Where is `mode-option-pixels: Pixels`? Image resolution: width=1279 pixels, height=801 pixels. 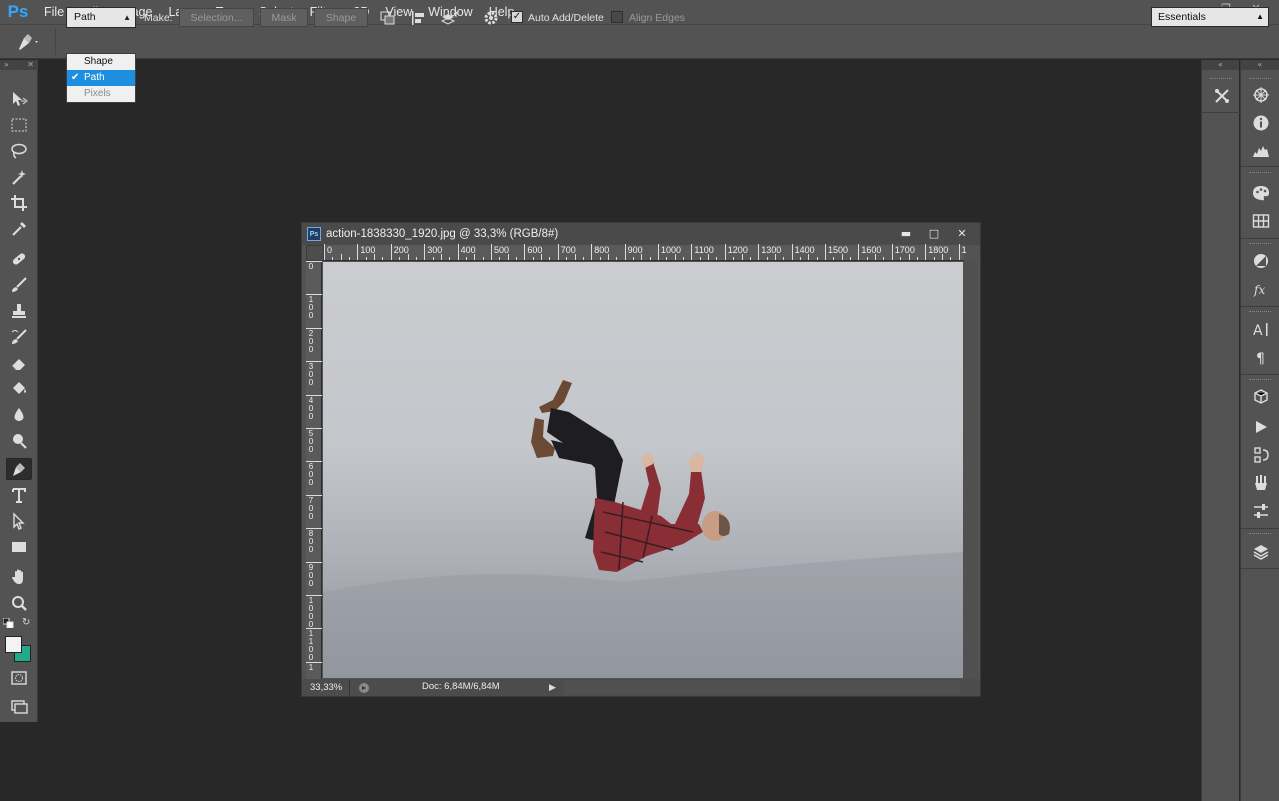 mode-option-pixels: Pixels is located at coordinates (101, 94).